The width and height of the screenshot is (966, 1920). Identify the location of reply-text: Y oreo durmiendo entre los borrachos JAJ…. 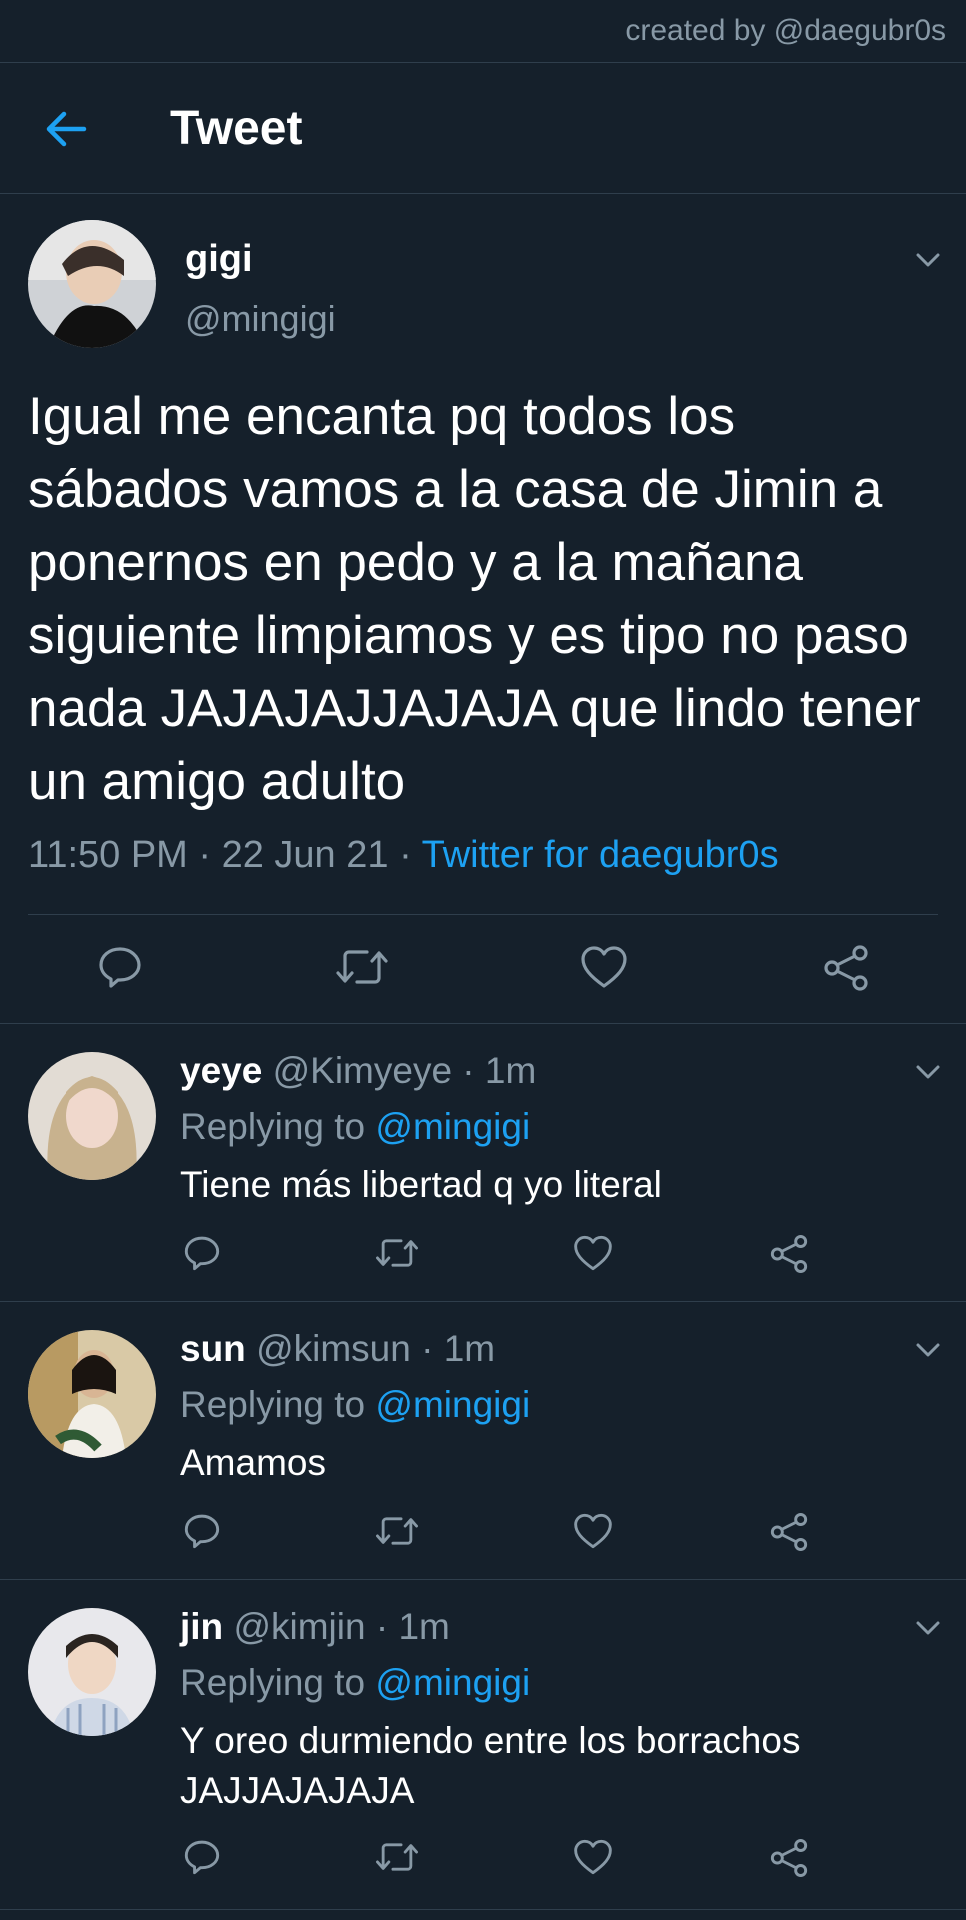
(490, 1765).